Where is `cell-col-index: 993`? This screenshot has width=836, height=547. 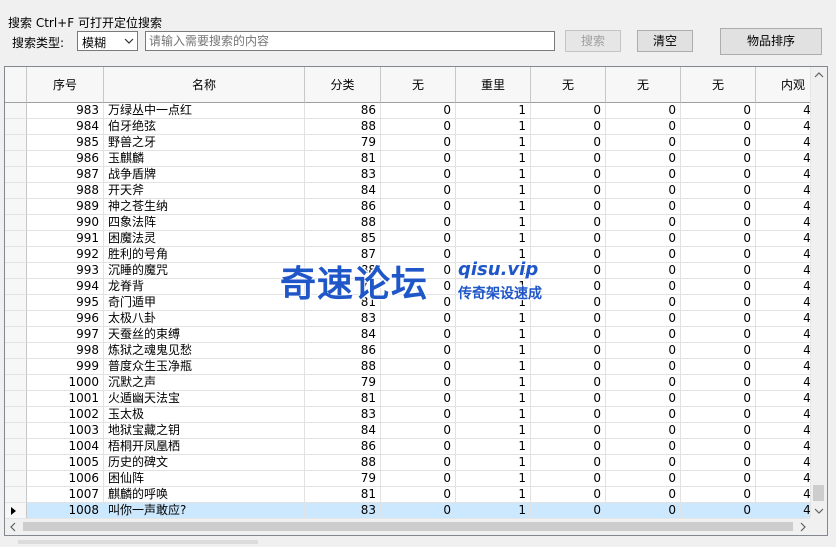
cell-col-index: 993 is located at coordinates (65, 271).